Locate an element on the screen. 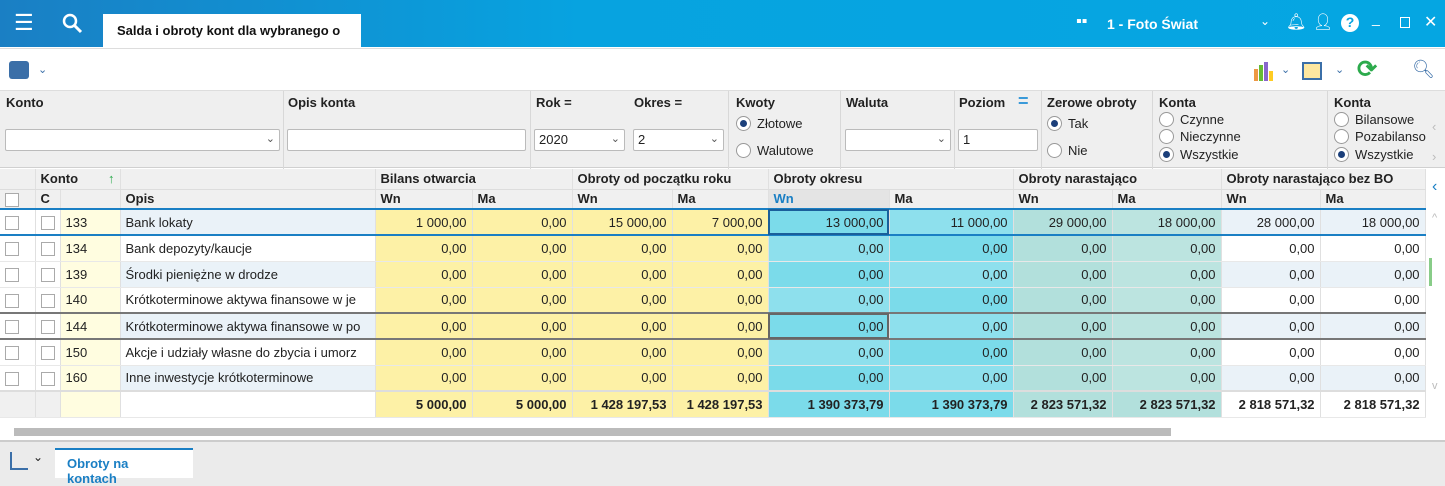  radio-nie: Nie is located at coordinates (1067, 150).